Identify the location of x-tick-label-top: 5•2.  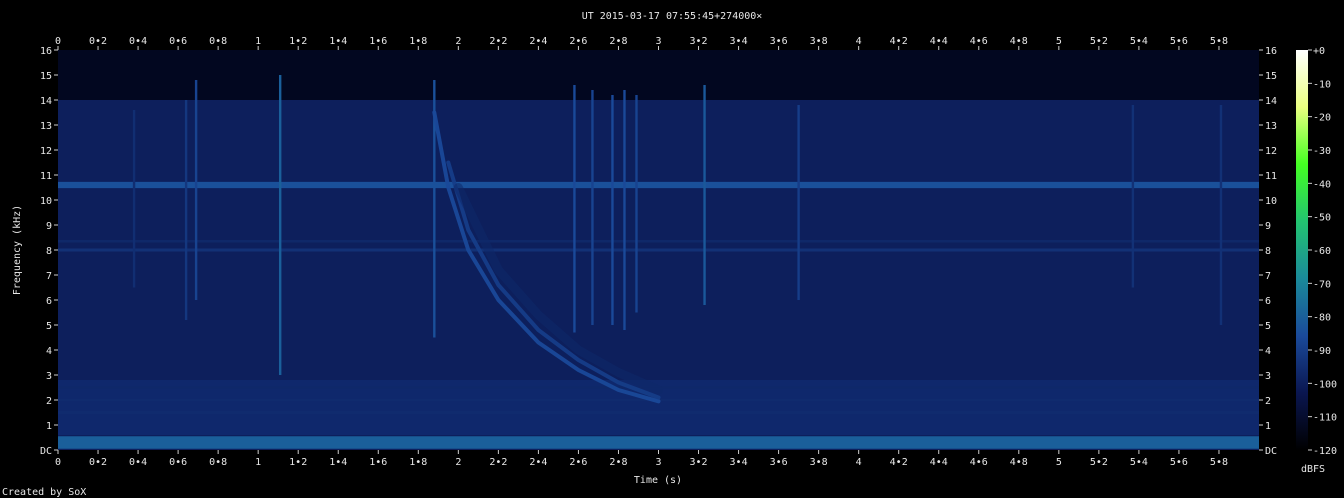
(1099, 41).